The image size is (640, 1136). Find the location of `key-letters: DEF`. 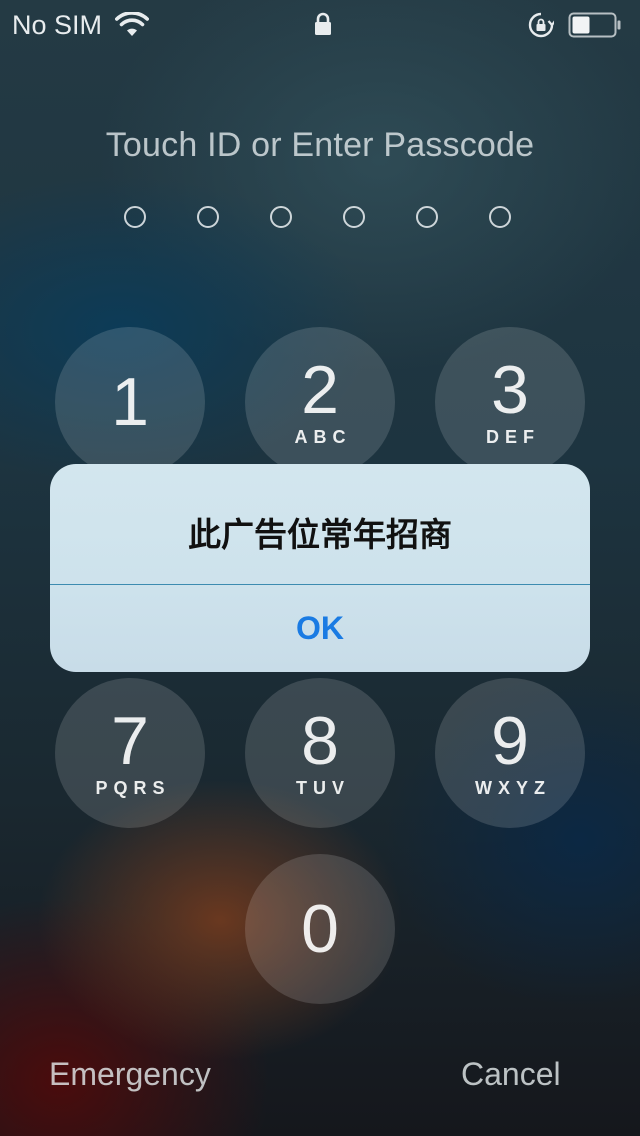

key-letters: DEF is located at coordinates (513, 437).